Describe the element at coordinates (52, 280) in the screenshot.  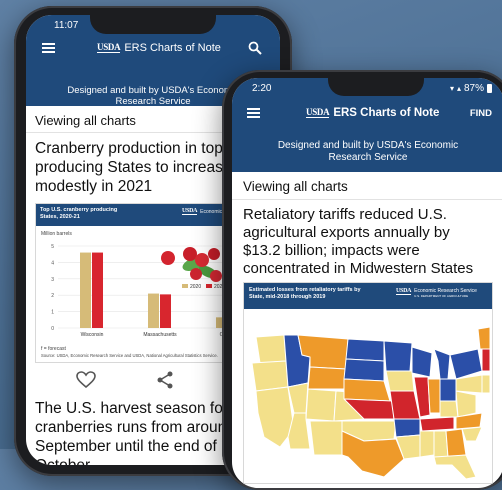
I see `y-tick-label: 3` at that location.